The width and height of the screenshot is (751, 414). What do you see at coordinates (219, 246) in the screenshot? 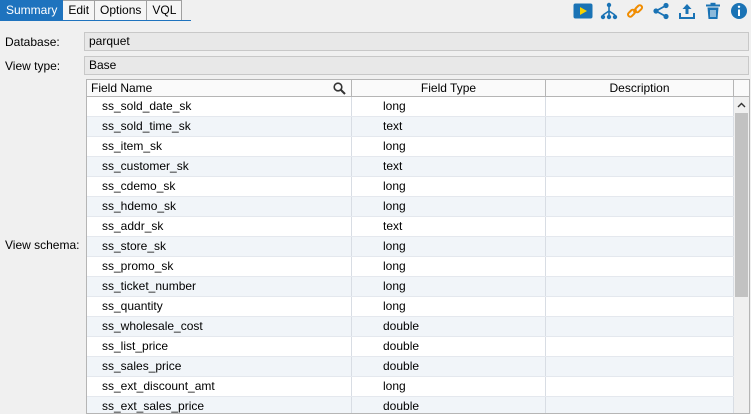
I see `field-name-cell: ss_store_sk` at bounding box center [219, 246].